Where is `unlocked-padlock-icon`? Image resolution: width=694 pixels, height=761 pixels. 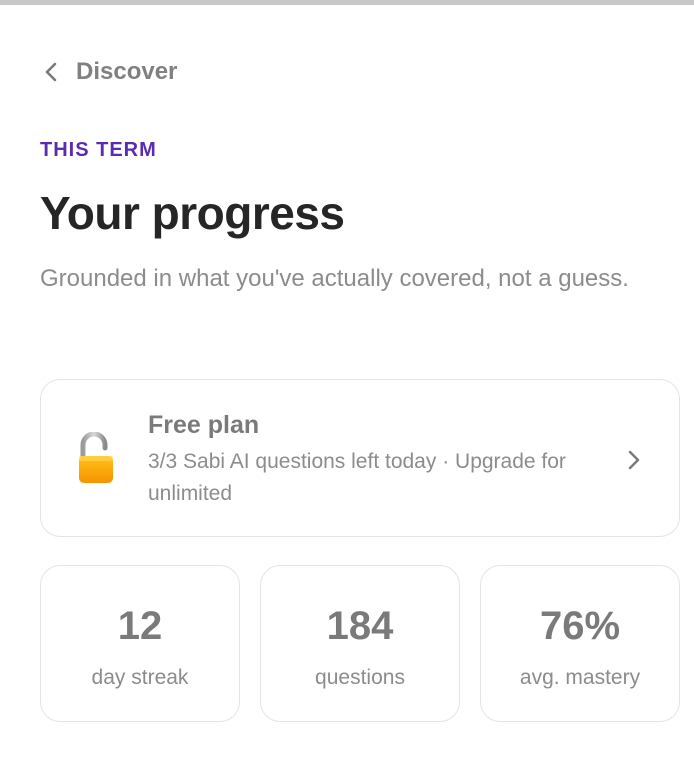
unlocked-padlock-icon is located at coordinates (96, 458).